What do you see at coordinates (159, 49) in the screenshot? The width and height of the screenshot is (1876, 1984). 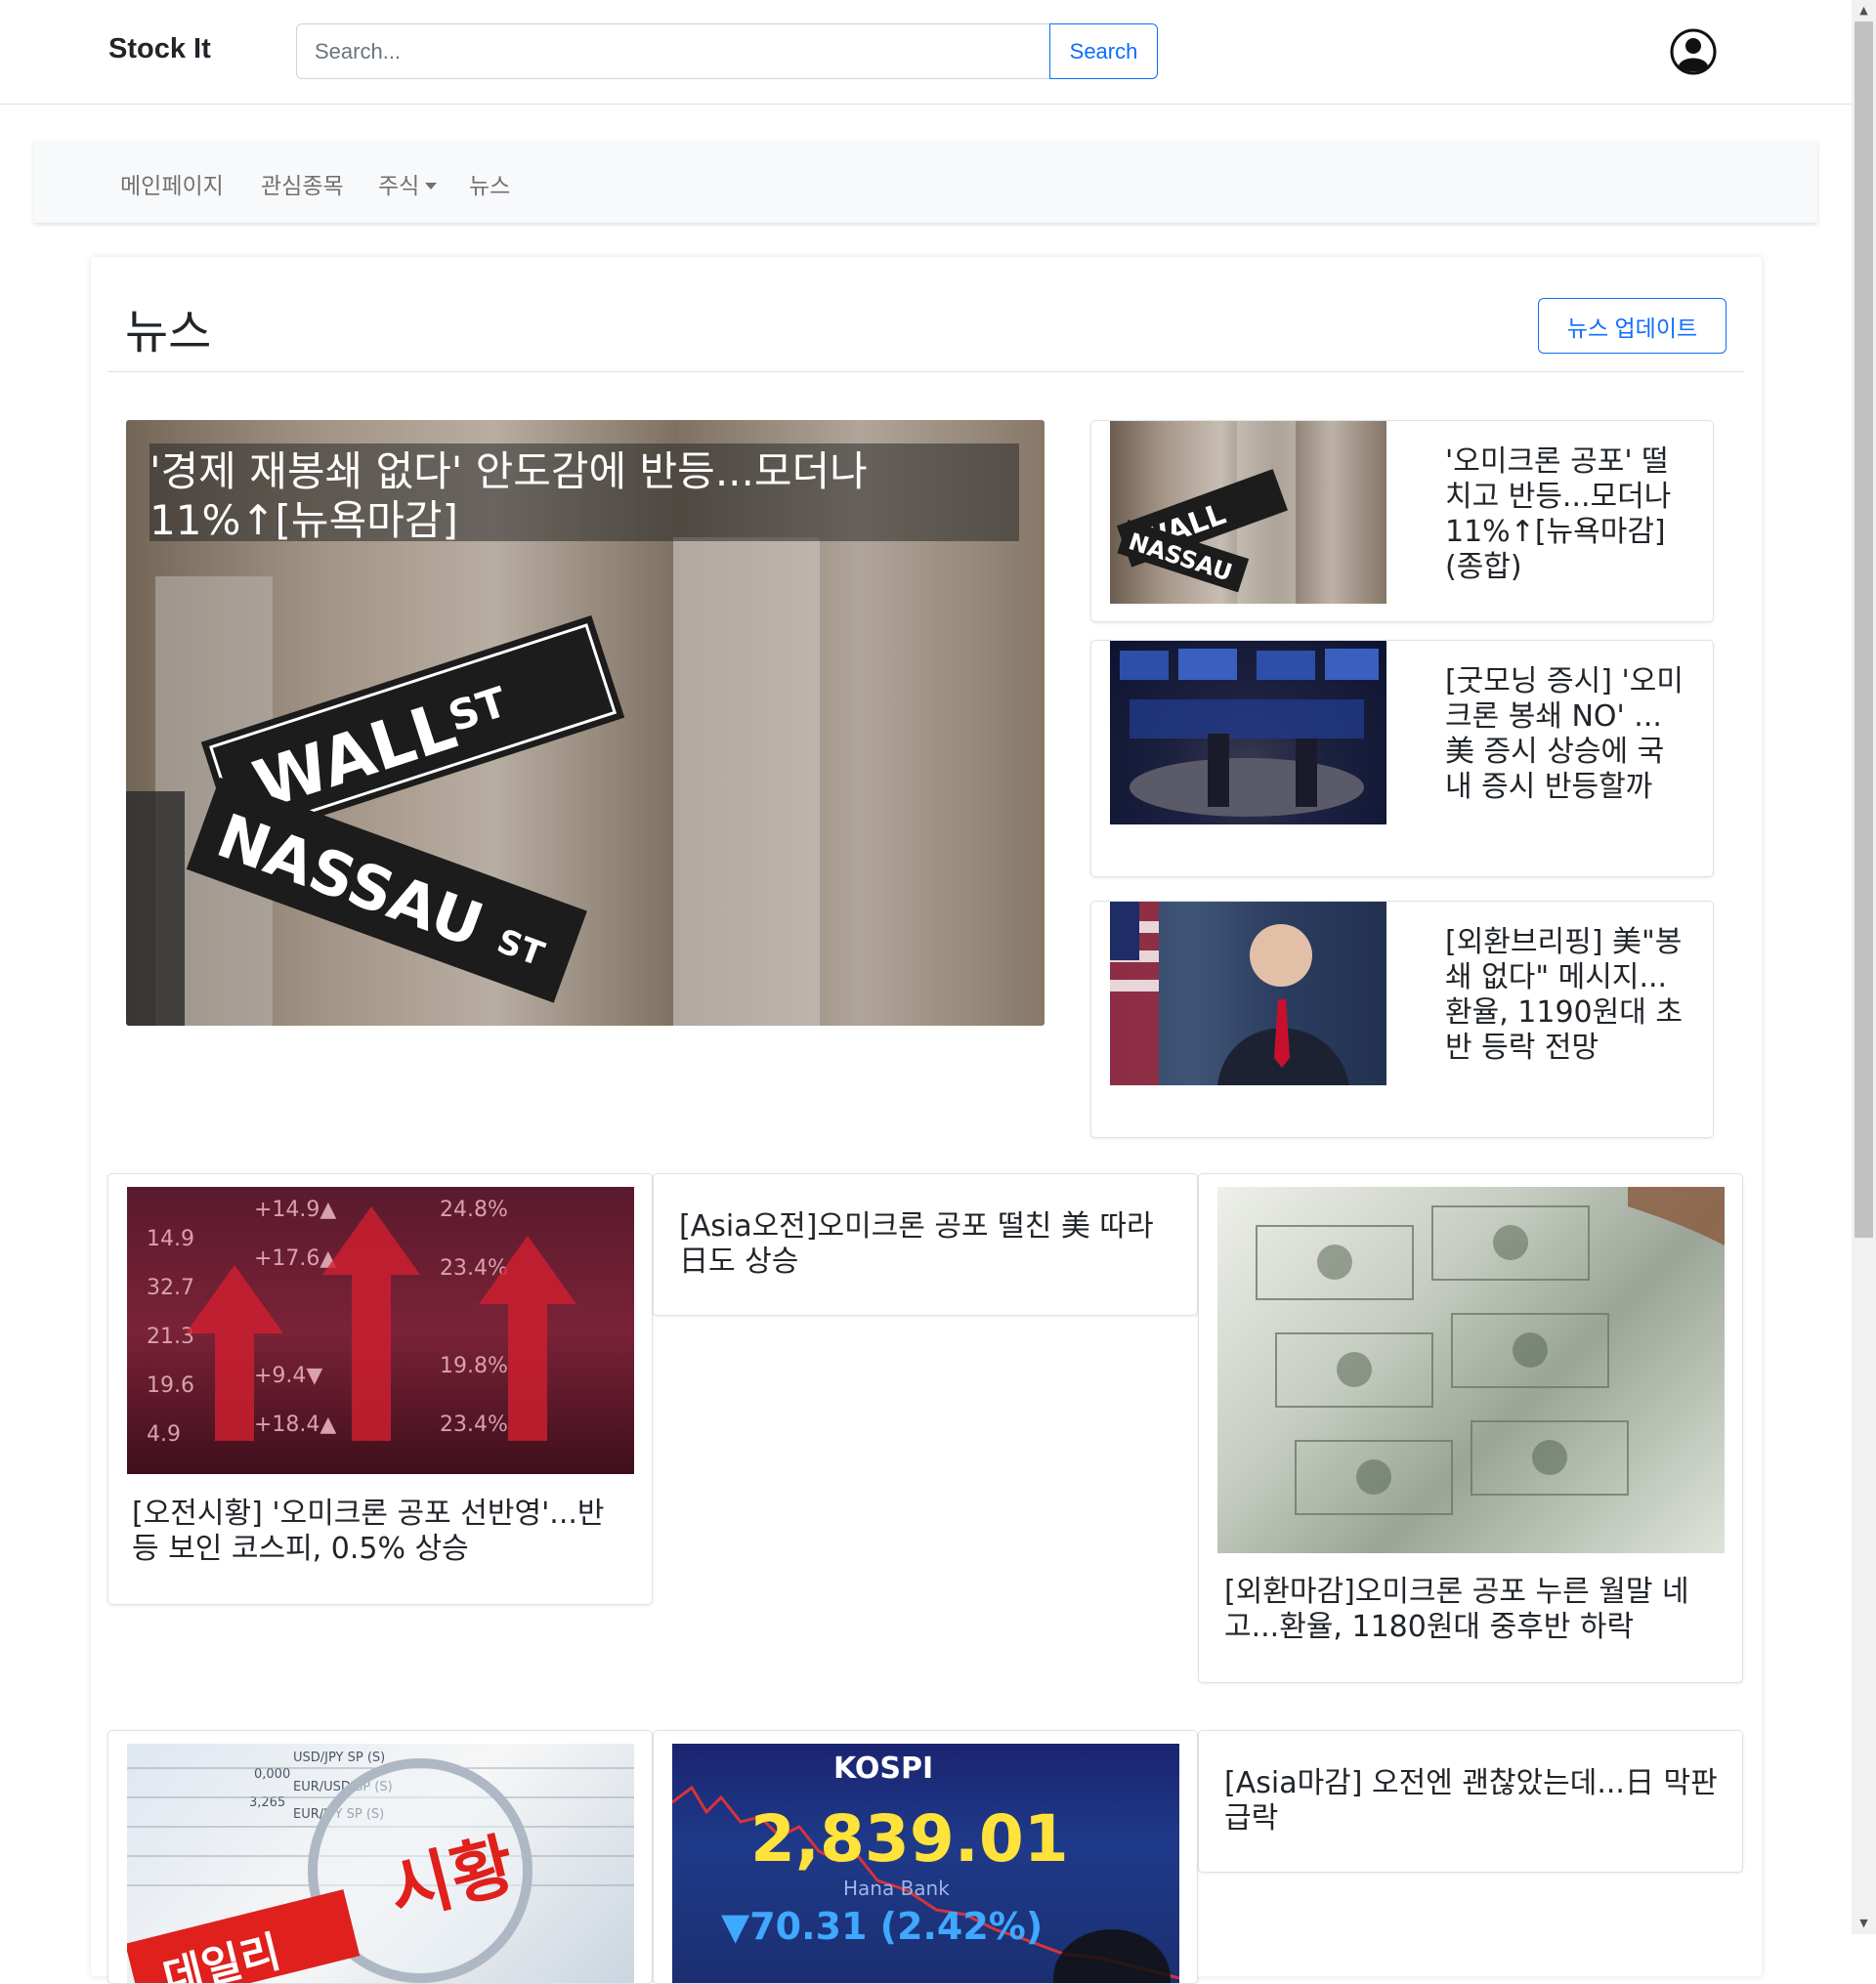 I see `brand-logo: Stock It` at bounding box center [159, 49].